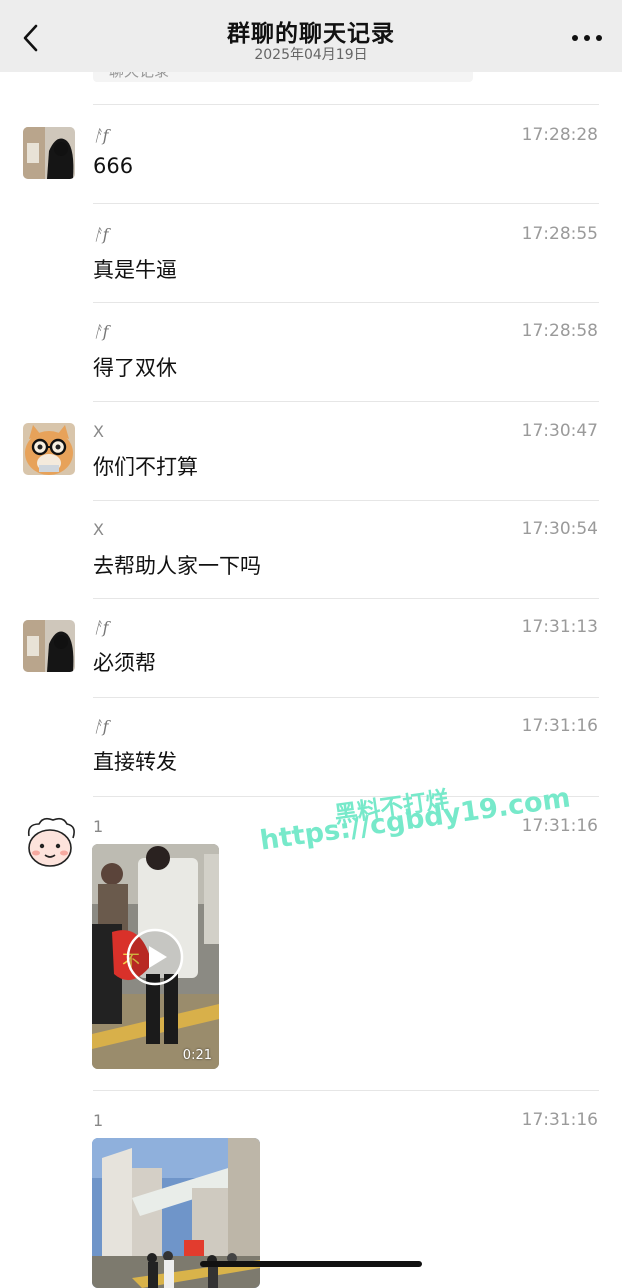  What do you see at coordinates (311, 450) in the screenshot?
I see `message-item: X 17:30:47 你们不打算` at bounding box center [311, 450].